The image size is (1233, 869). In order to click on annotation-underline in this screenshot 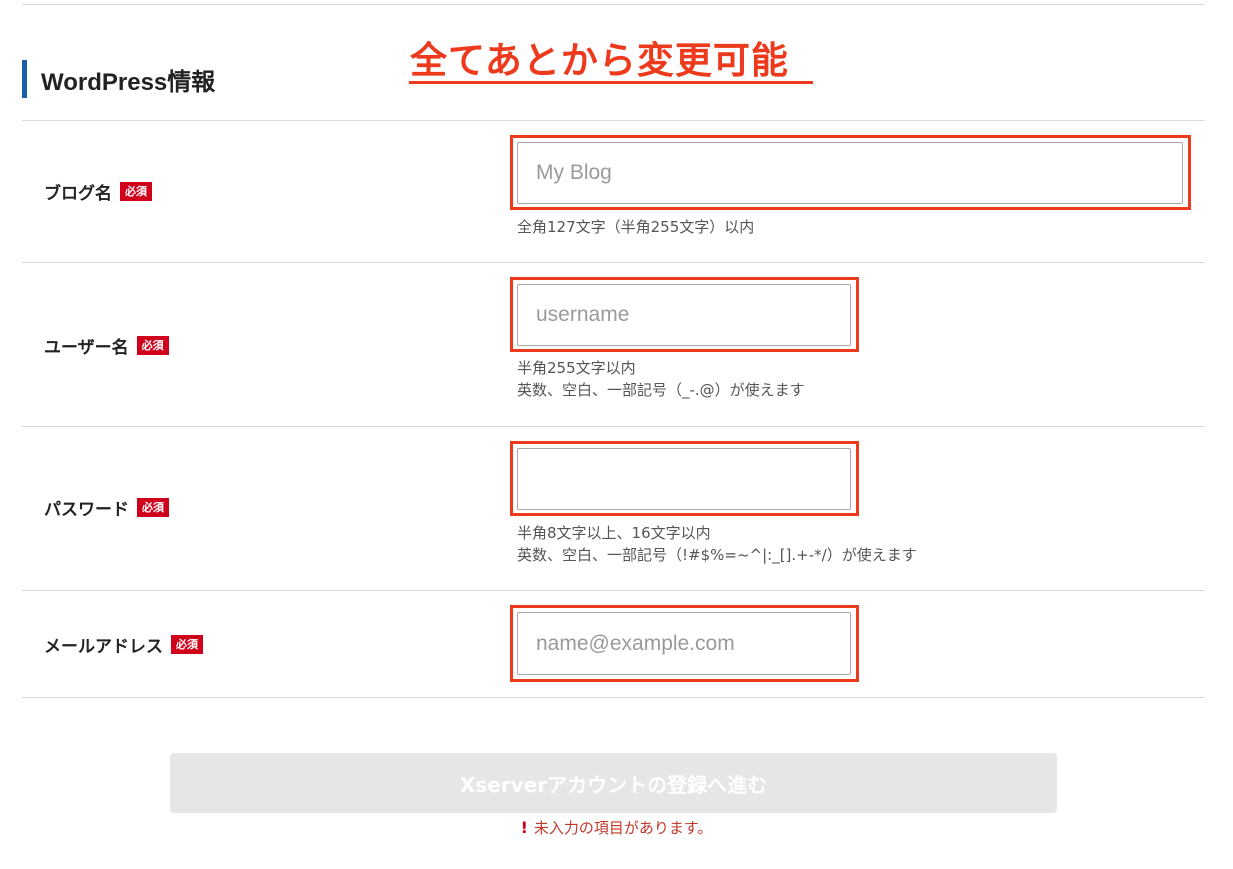, I will do `click(611, 82)`.